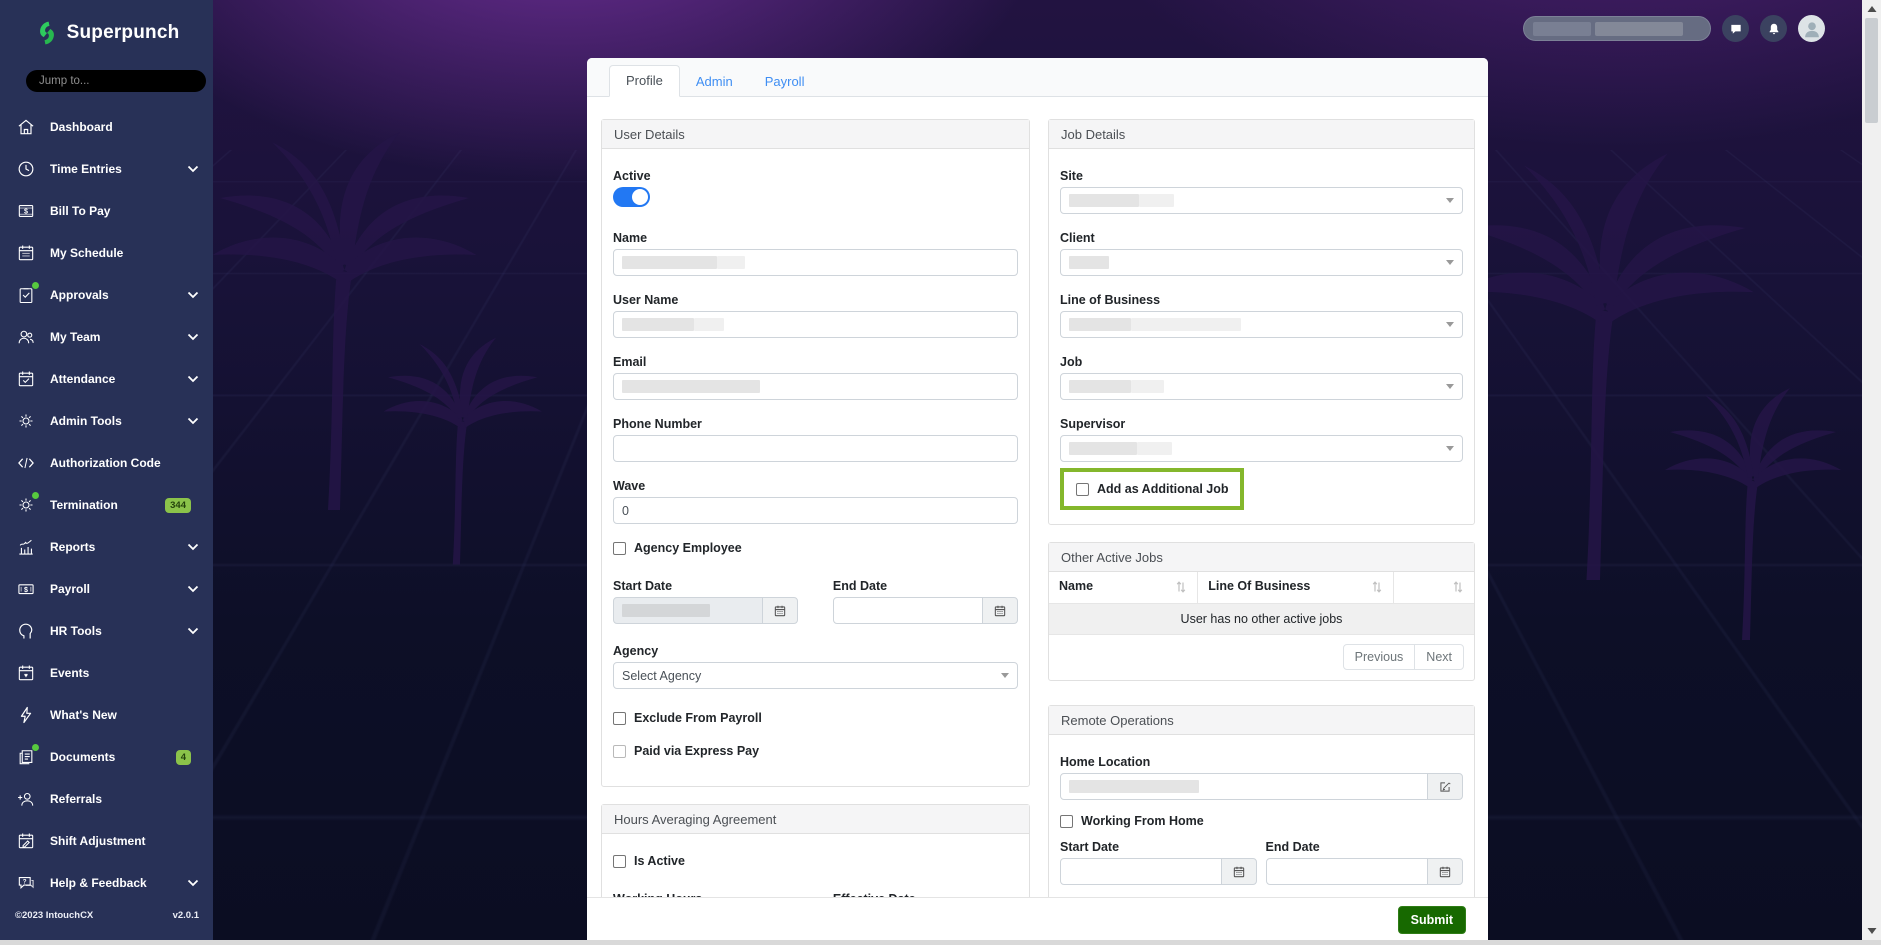 The image size is (1881, 945). What do you see at coordinates (106, 799) in the screenshot?
I see `sidebar-item-referrals: Referrals` at bounding box center [106, 799].